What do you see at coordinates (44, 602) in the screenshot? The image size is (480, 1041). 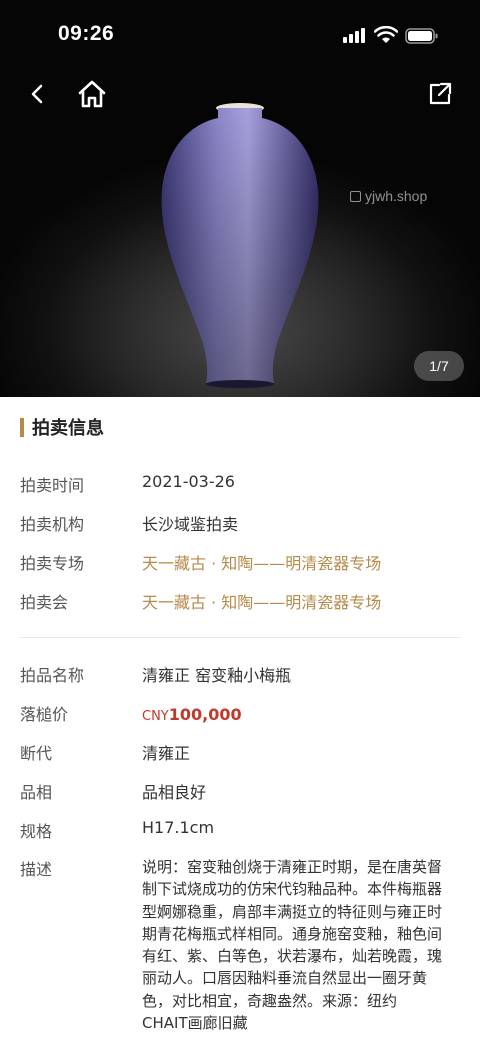 I see `info-label: 拍卖会` at bounding box center [44, 602].